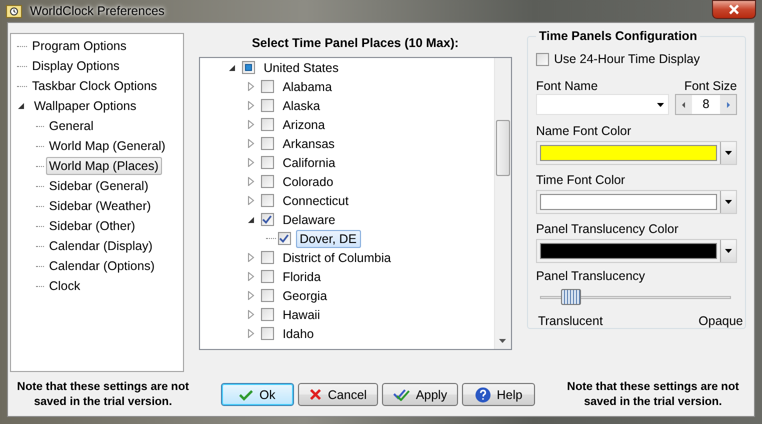 The image size is (762, 424). Describe the element at coordinates (328, 239) in the screenshot. I see `place-item: Dover, DE` at that location.